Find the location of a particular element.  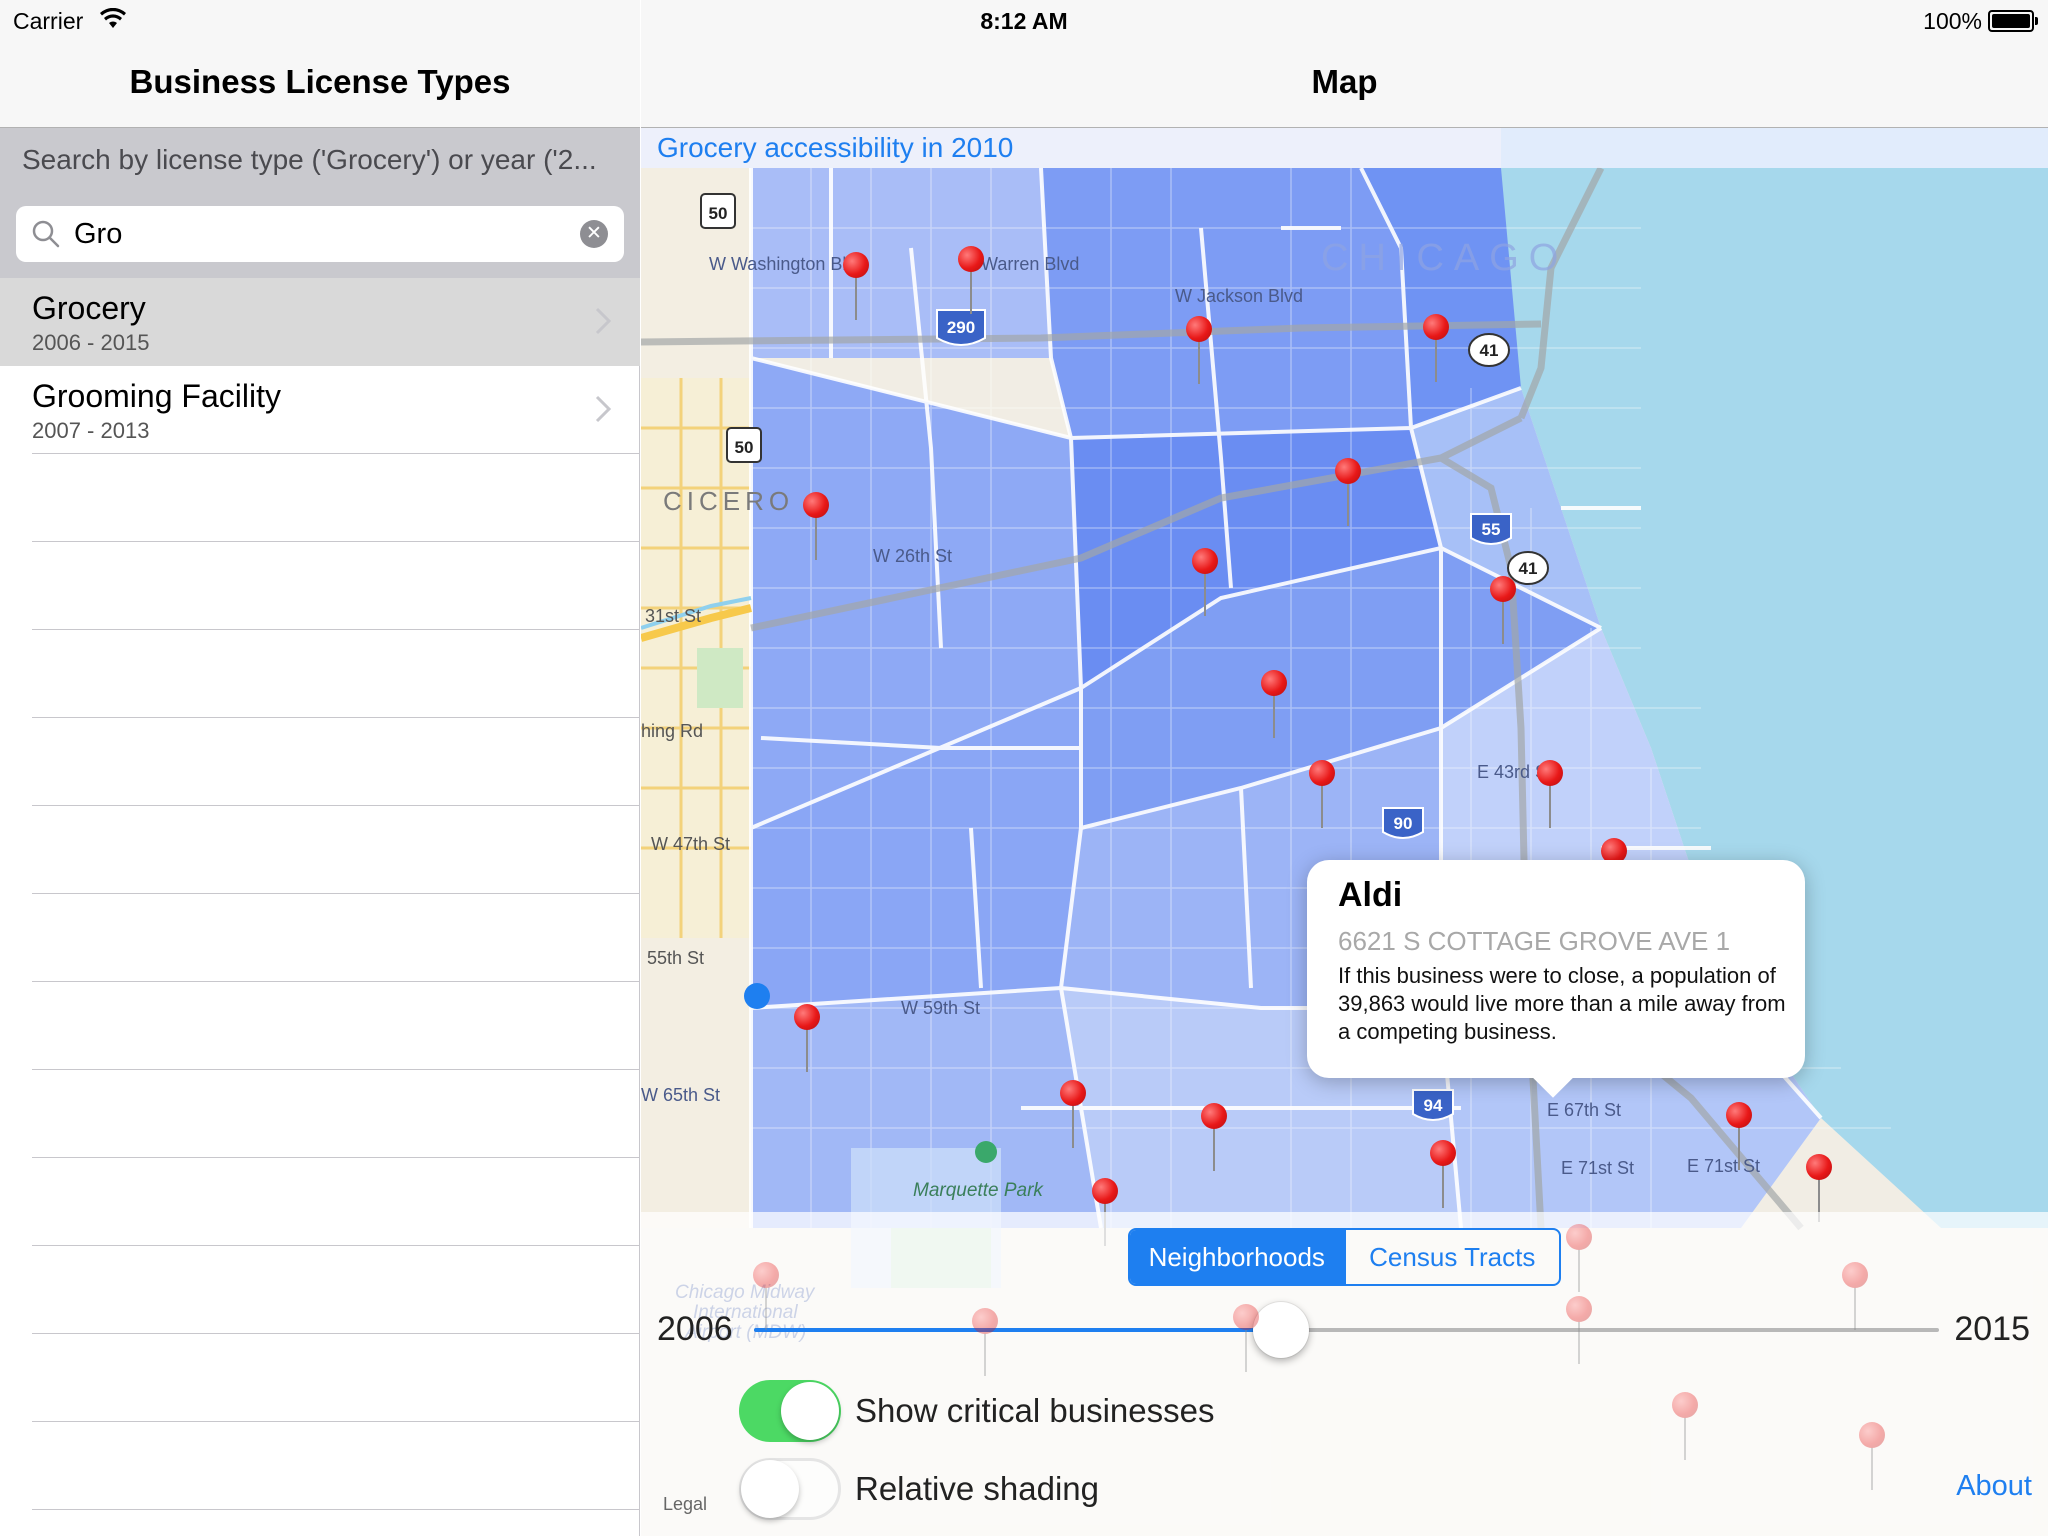

critical-businesses-toggle is located at coordinates (790, 1411).